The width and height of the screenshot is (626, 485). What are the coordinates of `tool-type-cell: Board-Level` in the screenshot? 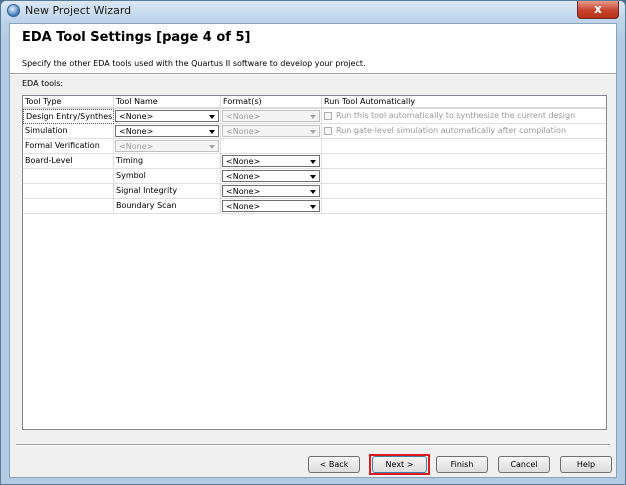 It's located at (68, 161).